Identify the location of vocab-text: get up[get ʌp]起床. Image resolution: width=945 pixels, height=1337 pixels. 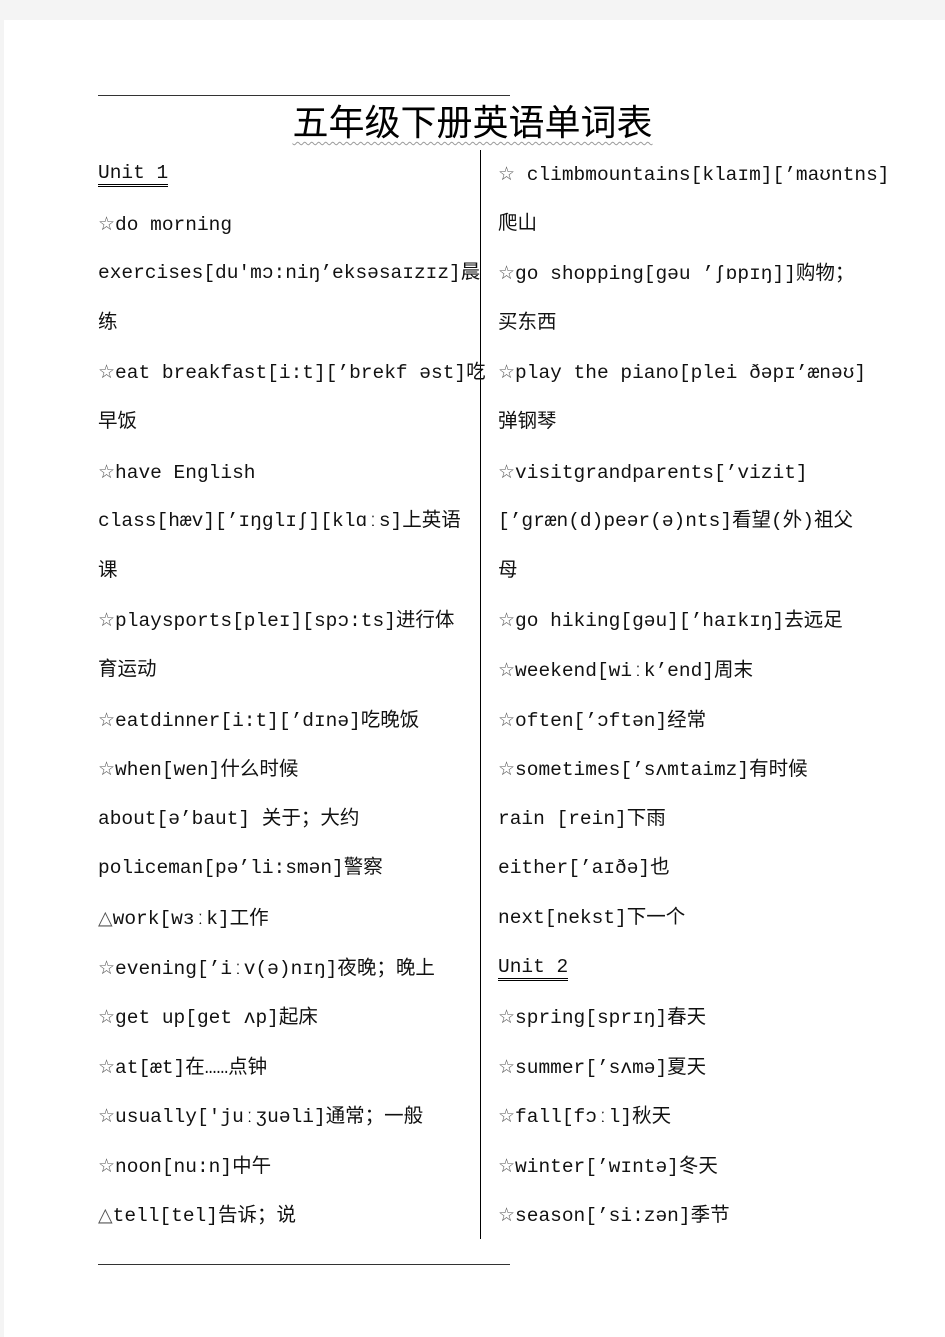
(216, 1018).